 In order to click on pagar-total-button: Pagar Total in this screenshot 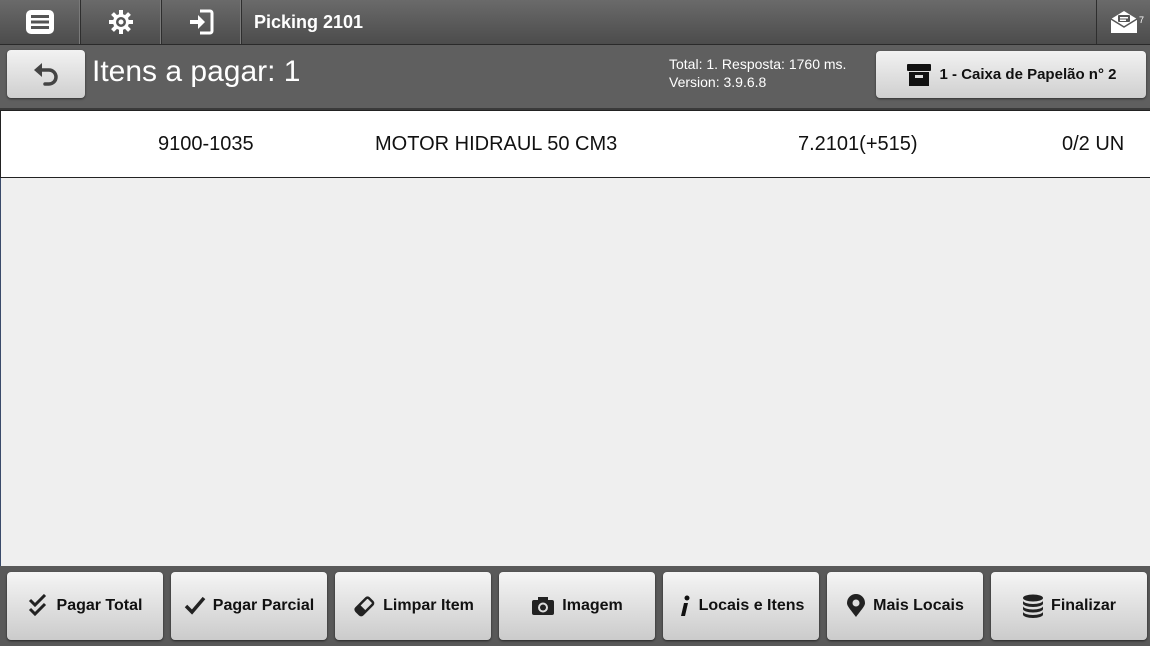, I will do `click(85, 606)`.